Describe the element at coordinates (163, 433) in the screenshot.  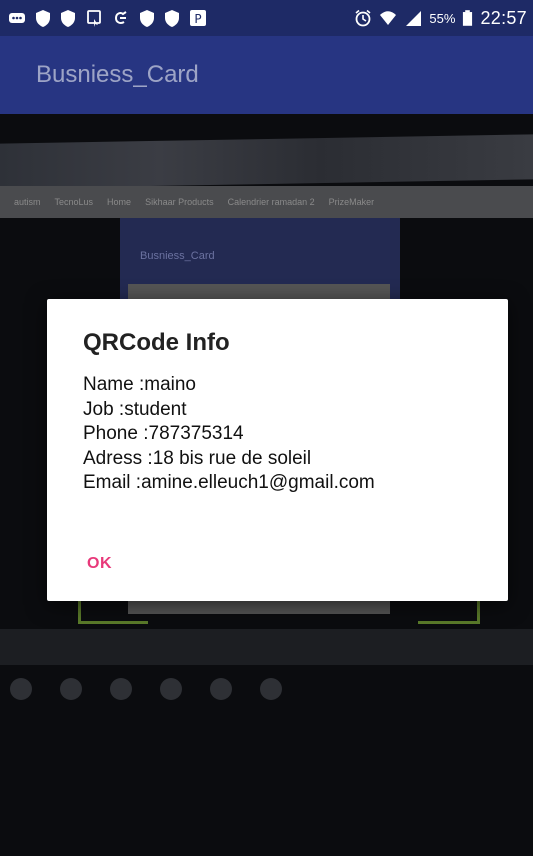
I see `info-phone: Phone :787375314` at that location.